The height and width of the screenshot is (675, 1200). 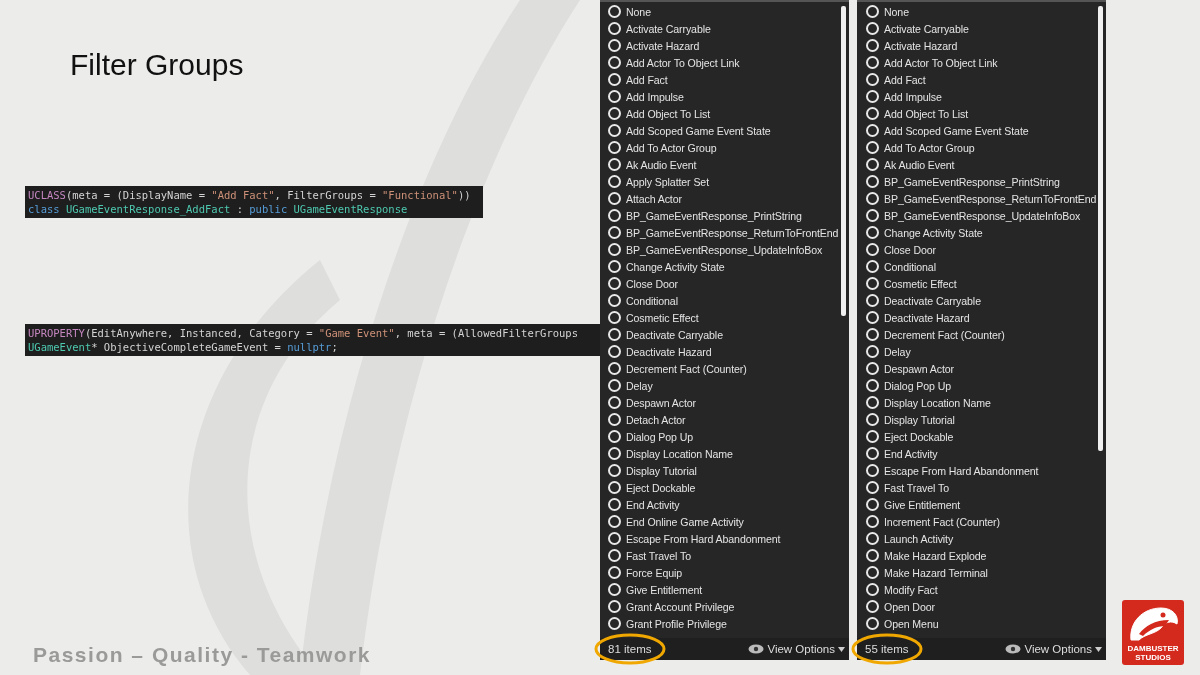 I want to click on list-option: Delay, so click(x=981, y=351).